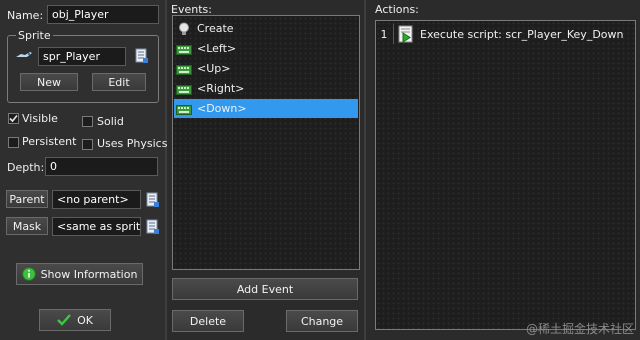 The height and width of the screenshot is (340, 640). Describe the element at coordinates (266, 28) in the screenshot. I see `event-item-create: Create` at that location.